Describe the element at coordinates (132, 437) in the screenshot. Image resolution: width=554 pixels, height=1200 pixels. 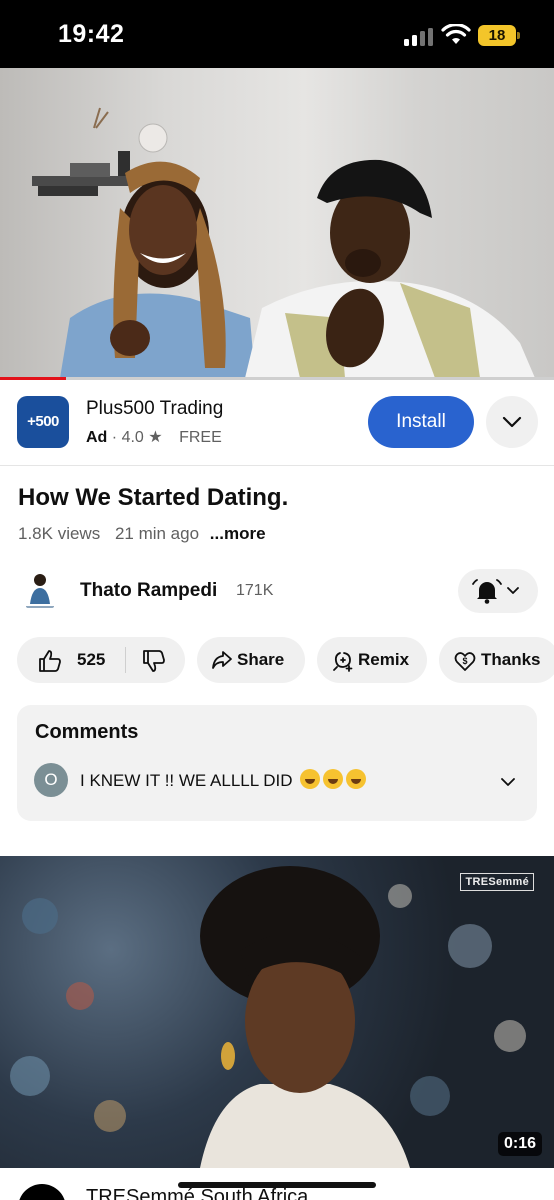
I see `ad-rating: 4.0` at that location.